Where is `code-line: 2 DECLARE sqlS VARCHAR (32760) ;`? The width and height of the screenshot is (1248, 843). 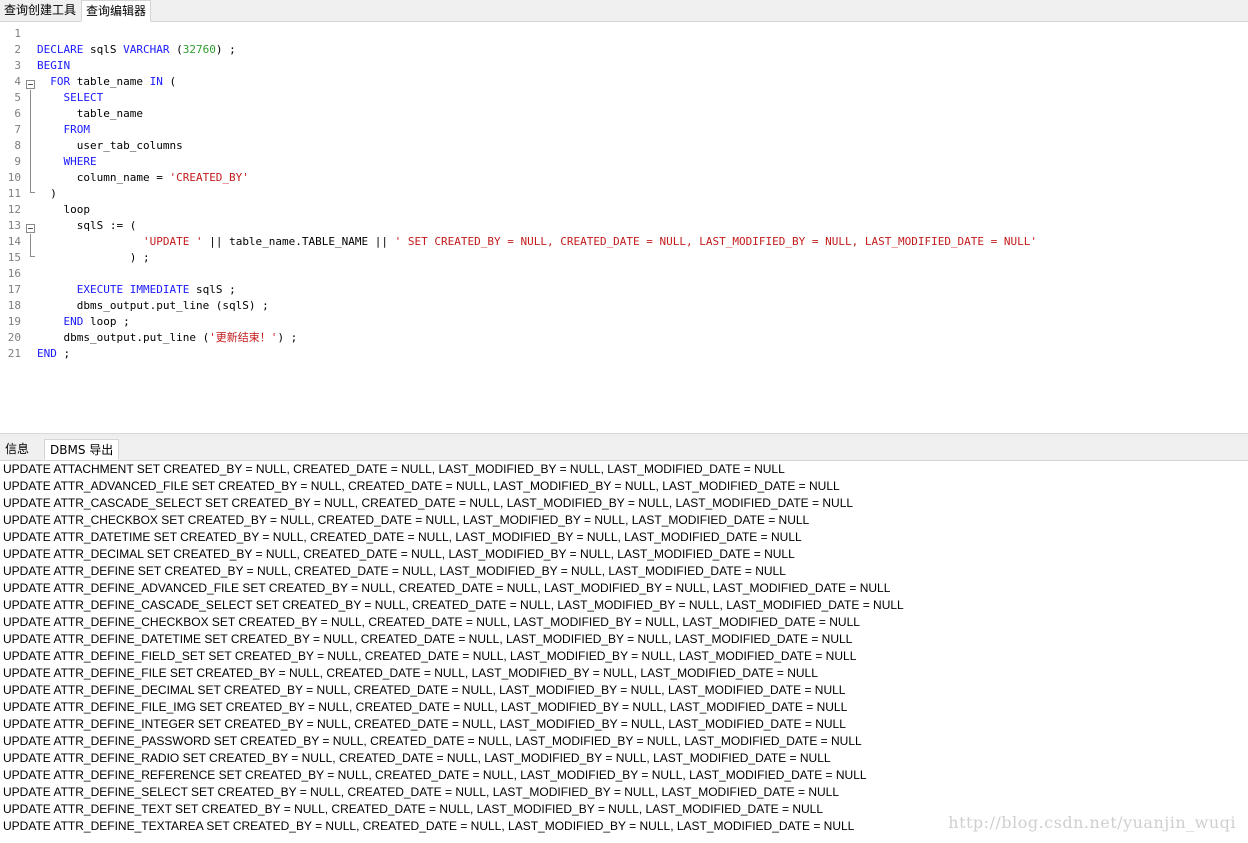 code-line: 2 DECLARE sqlS VARCHAR (32760) ; is located at coordinates (624, 50).